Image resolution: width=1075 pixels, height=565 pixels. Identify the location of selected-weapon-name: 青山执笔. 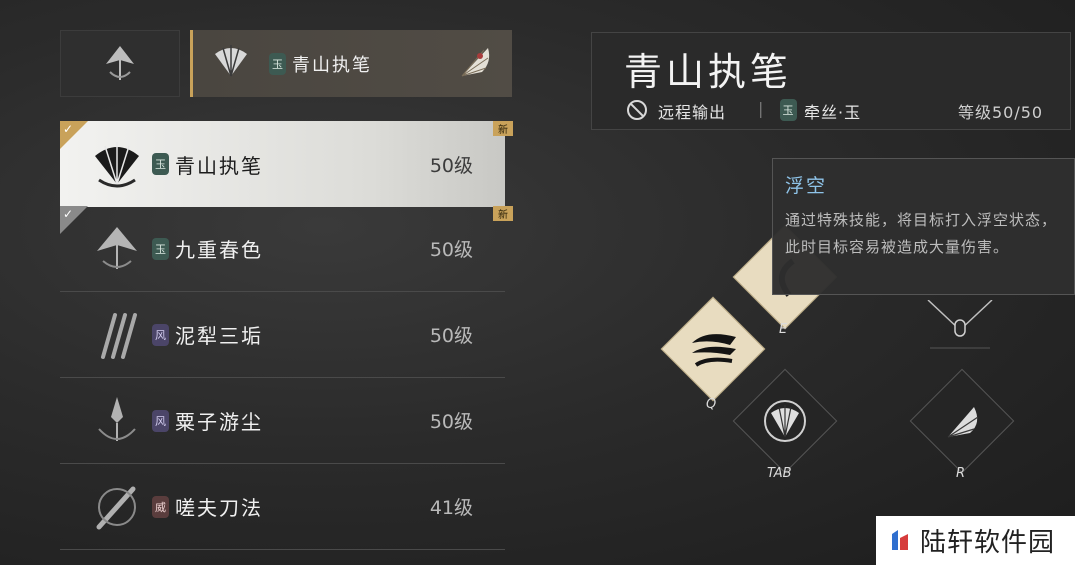
(332, 65).